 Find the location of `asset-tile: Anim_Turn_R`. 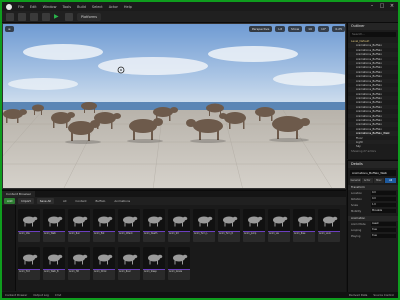

asset-tile: Anim_Turn_R is located at coordinates (229, 225).